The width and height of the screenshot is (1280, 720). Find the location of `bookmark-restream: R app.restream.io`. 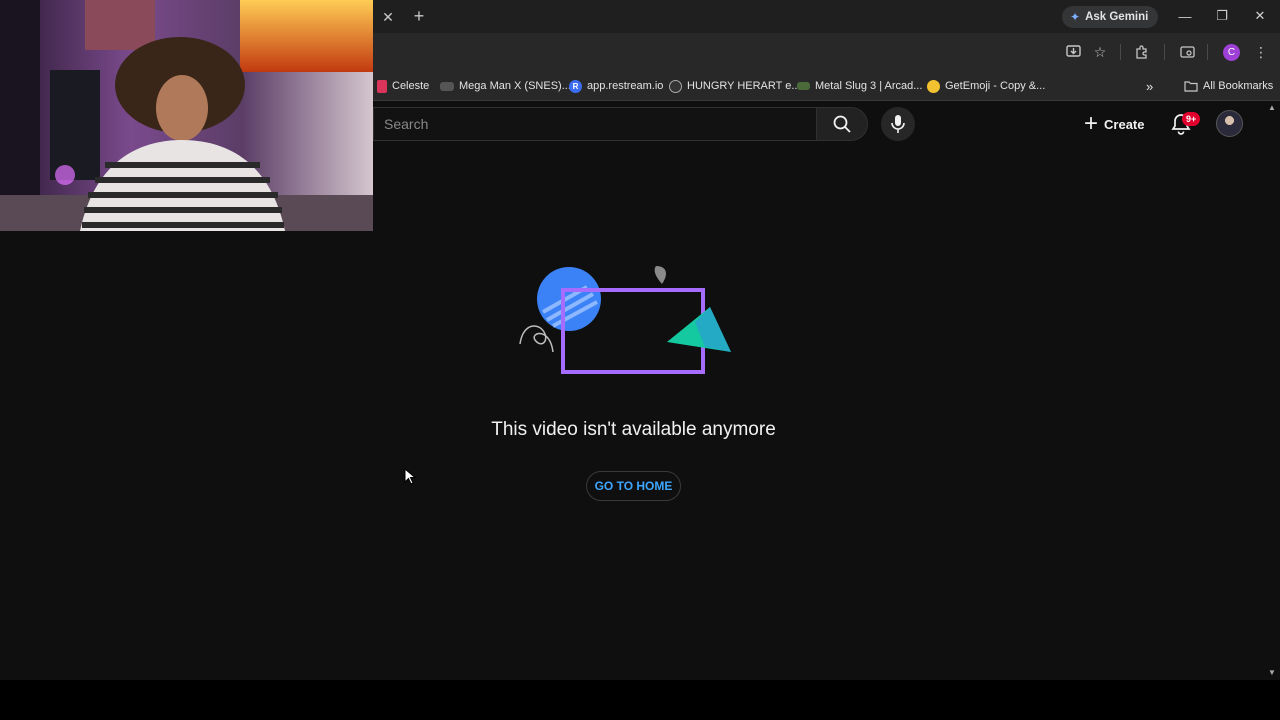

bookmark-restream: R app.restream.io is located at coordinates (616, 86).